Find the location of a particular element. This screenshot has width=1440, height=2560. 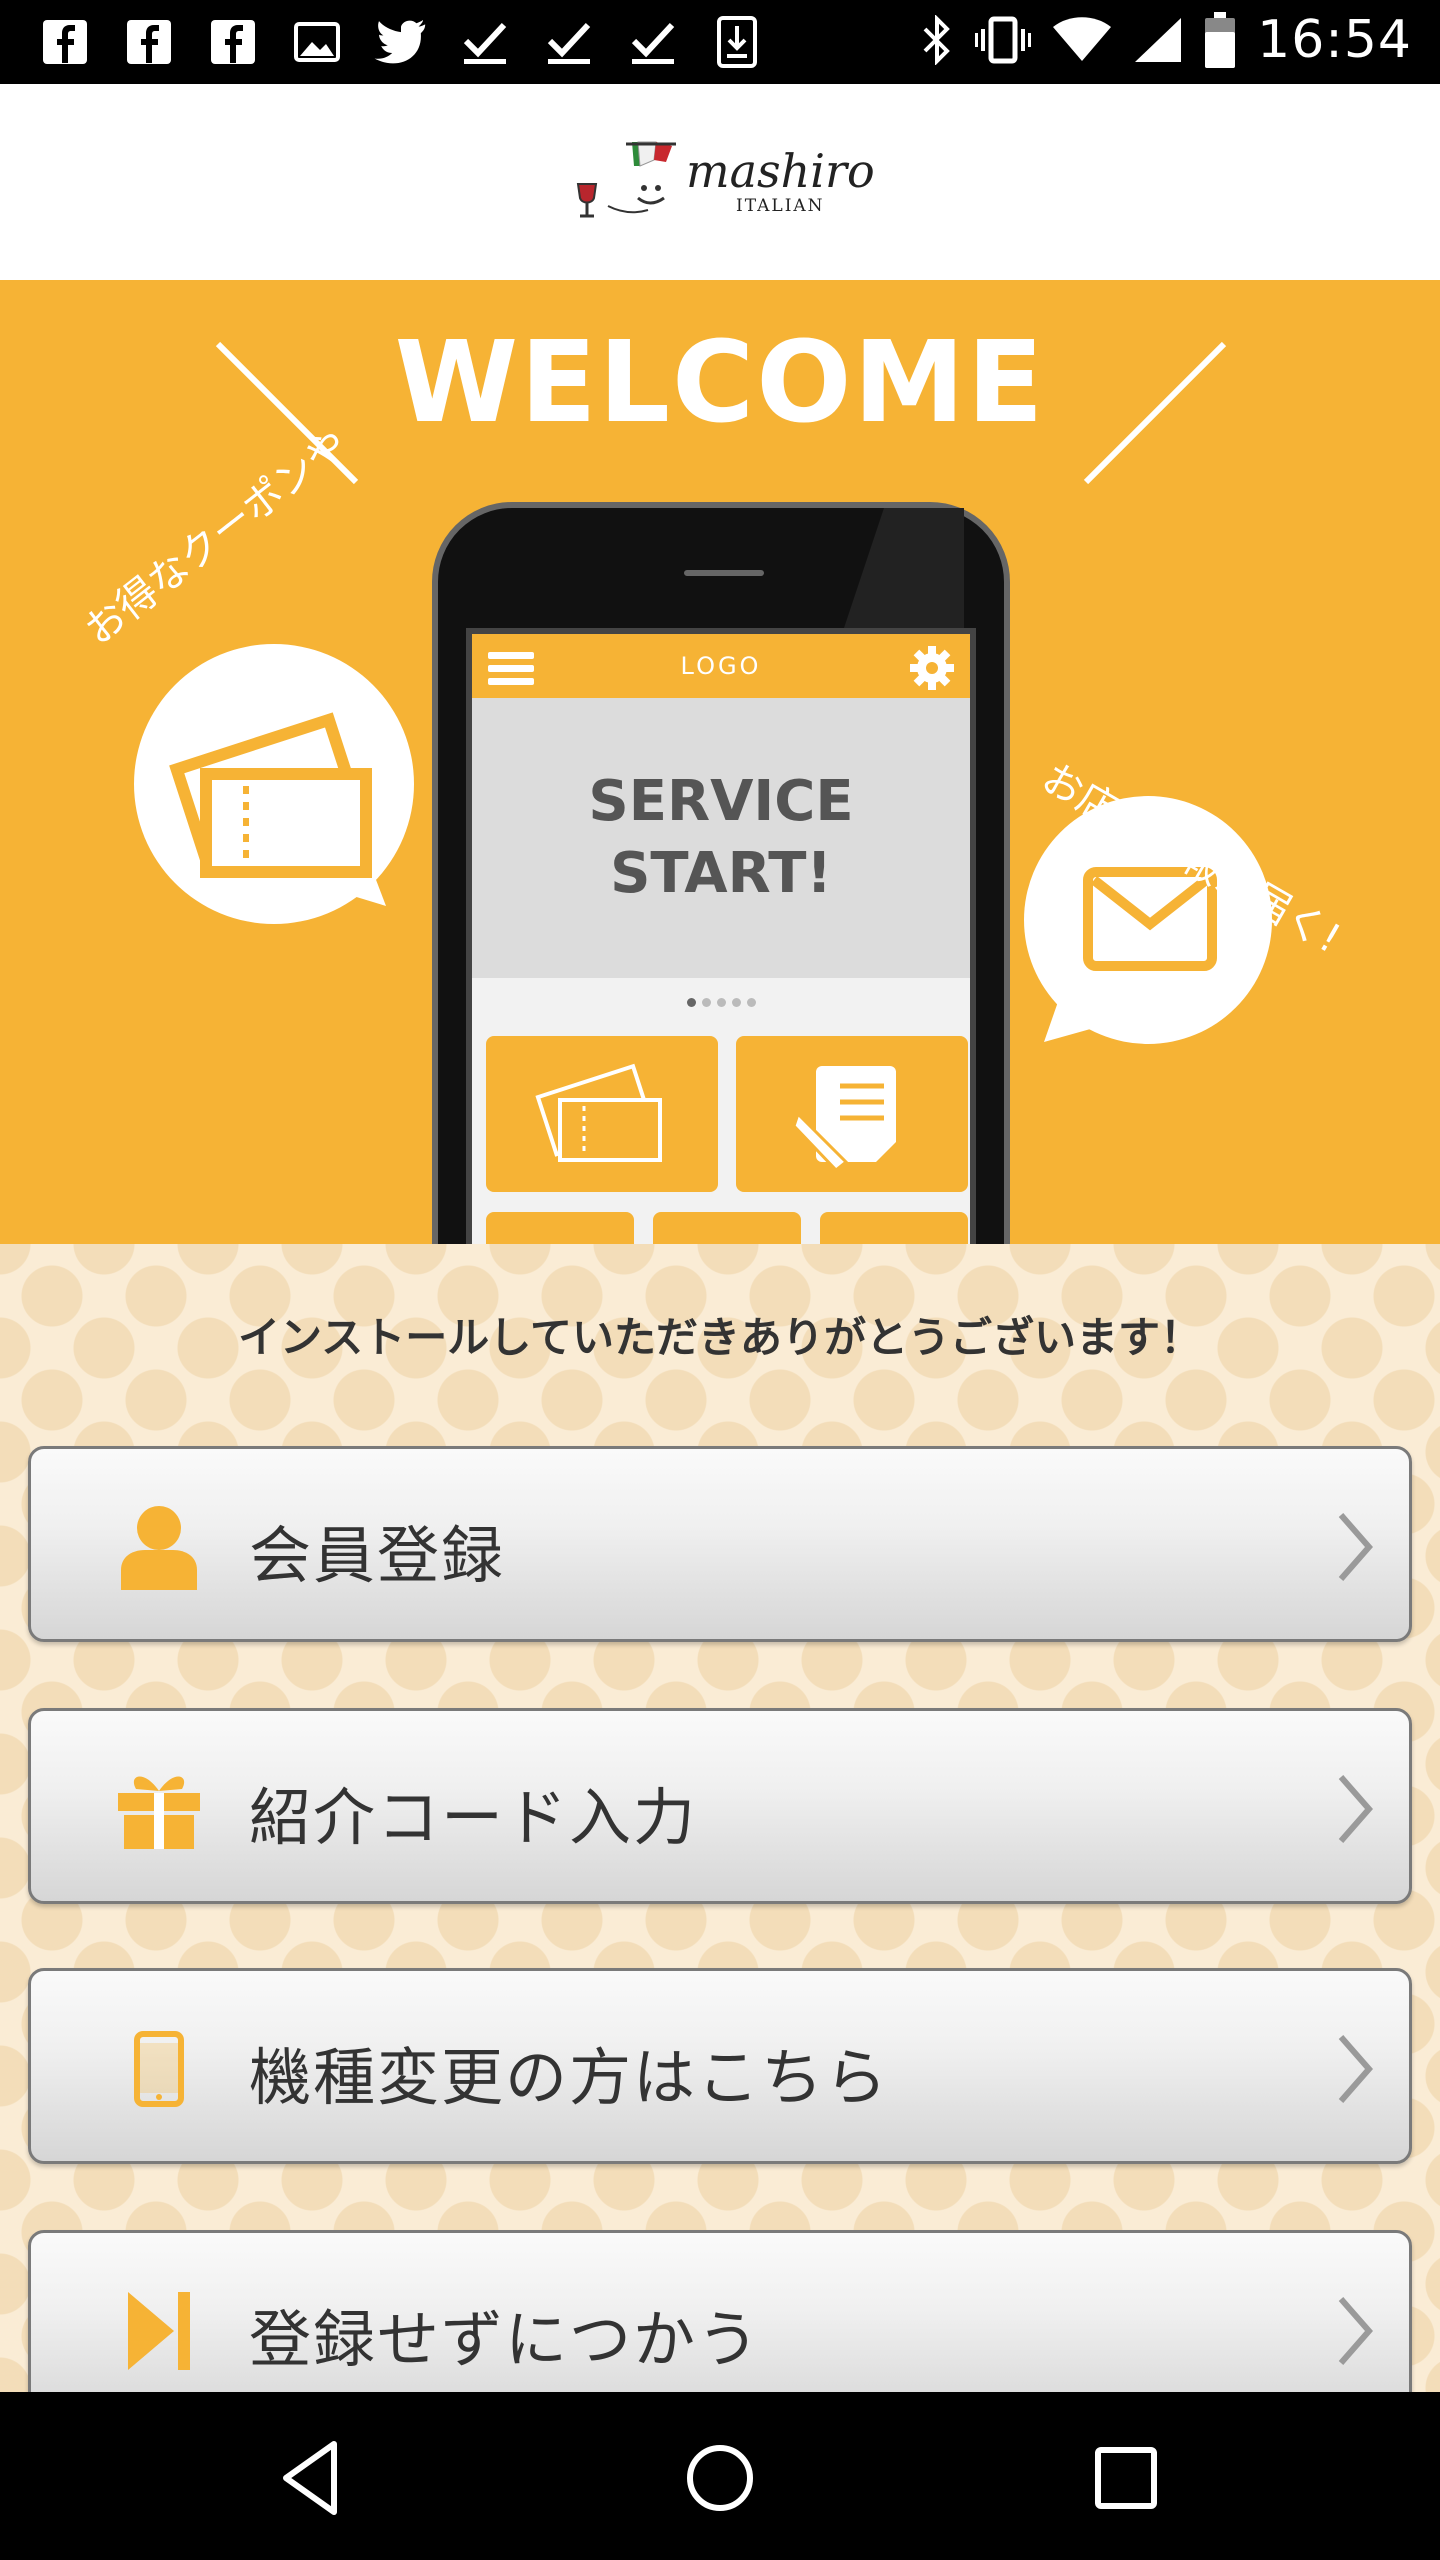

gear-icon is located at coordinates (932, 668).